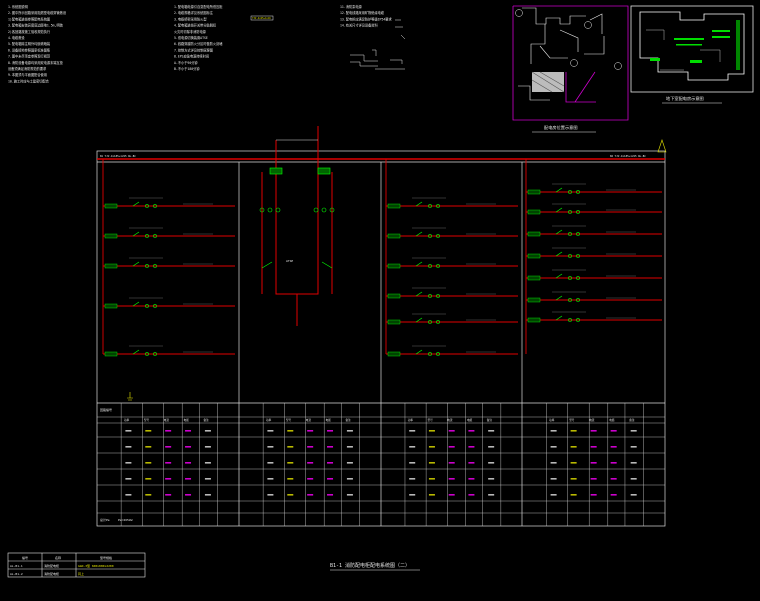  I want to click on note-line: 3.配电箱安装高度底边距地1.5m,明装, so click(36, 25).